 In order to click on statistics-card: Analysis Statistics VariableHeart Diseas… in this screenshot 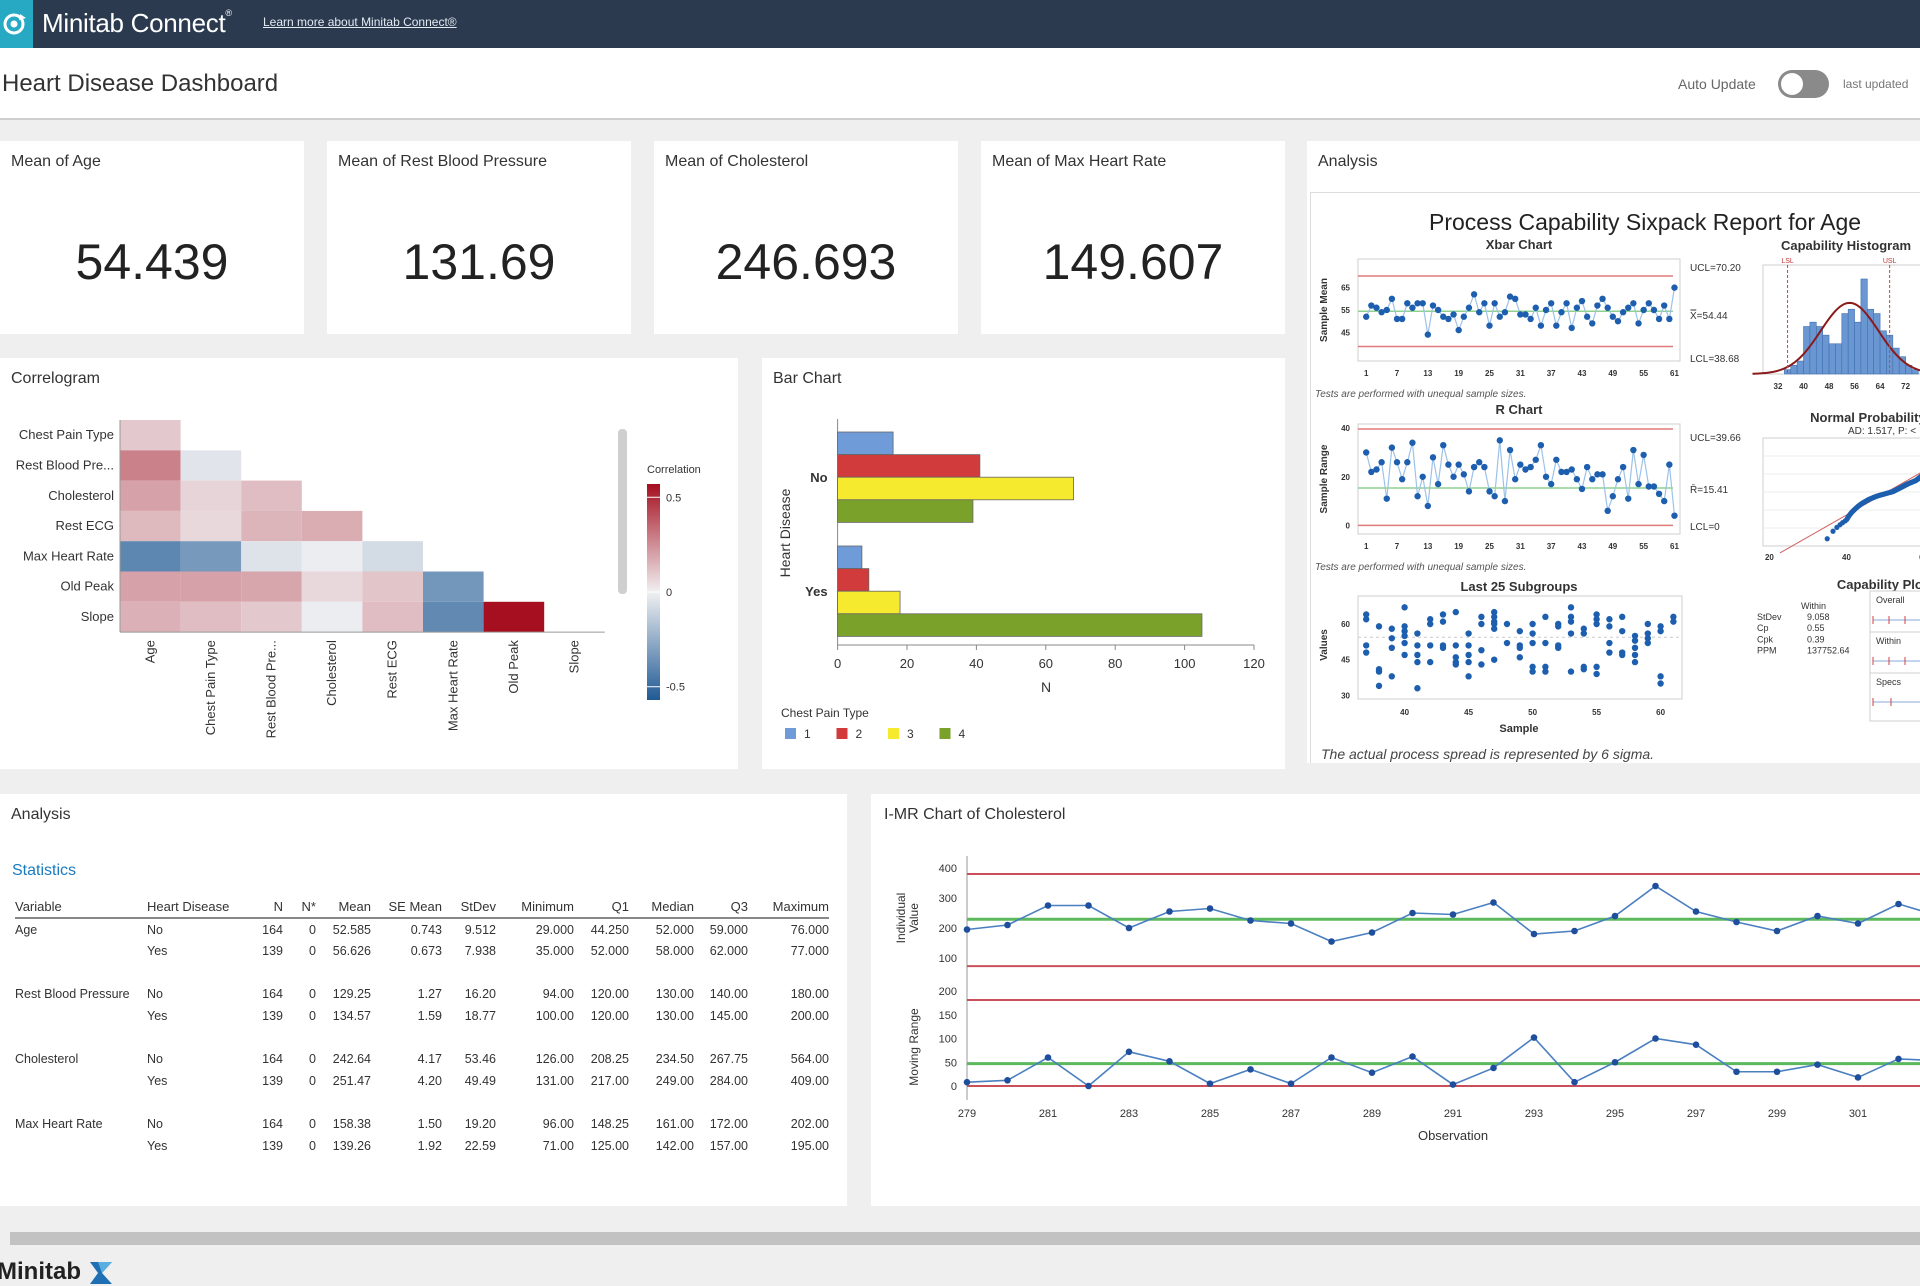, I will do `click(423, 1000)`.